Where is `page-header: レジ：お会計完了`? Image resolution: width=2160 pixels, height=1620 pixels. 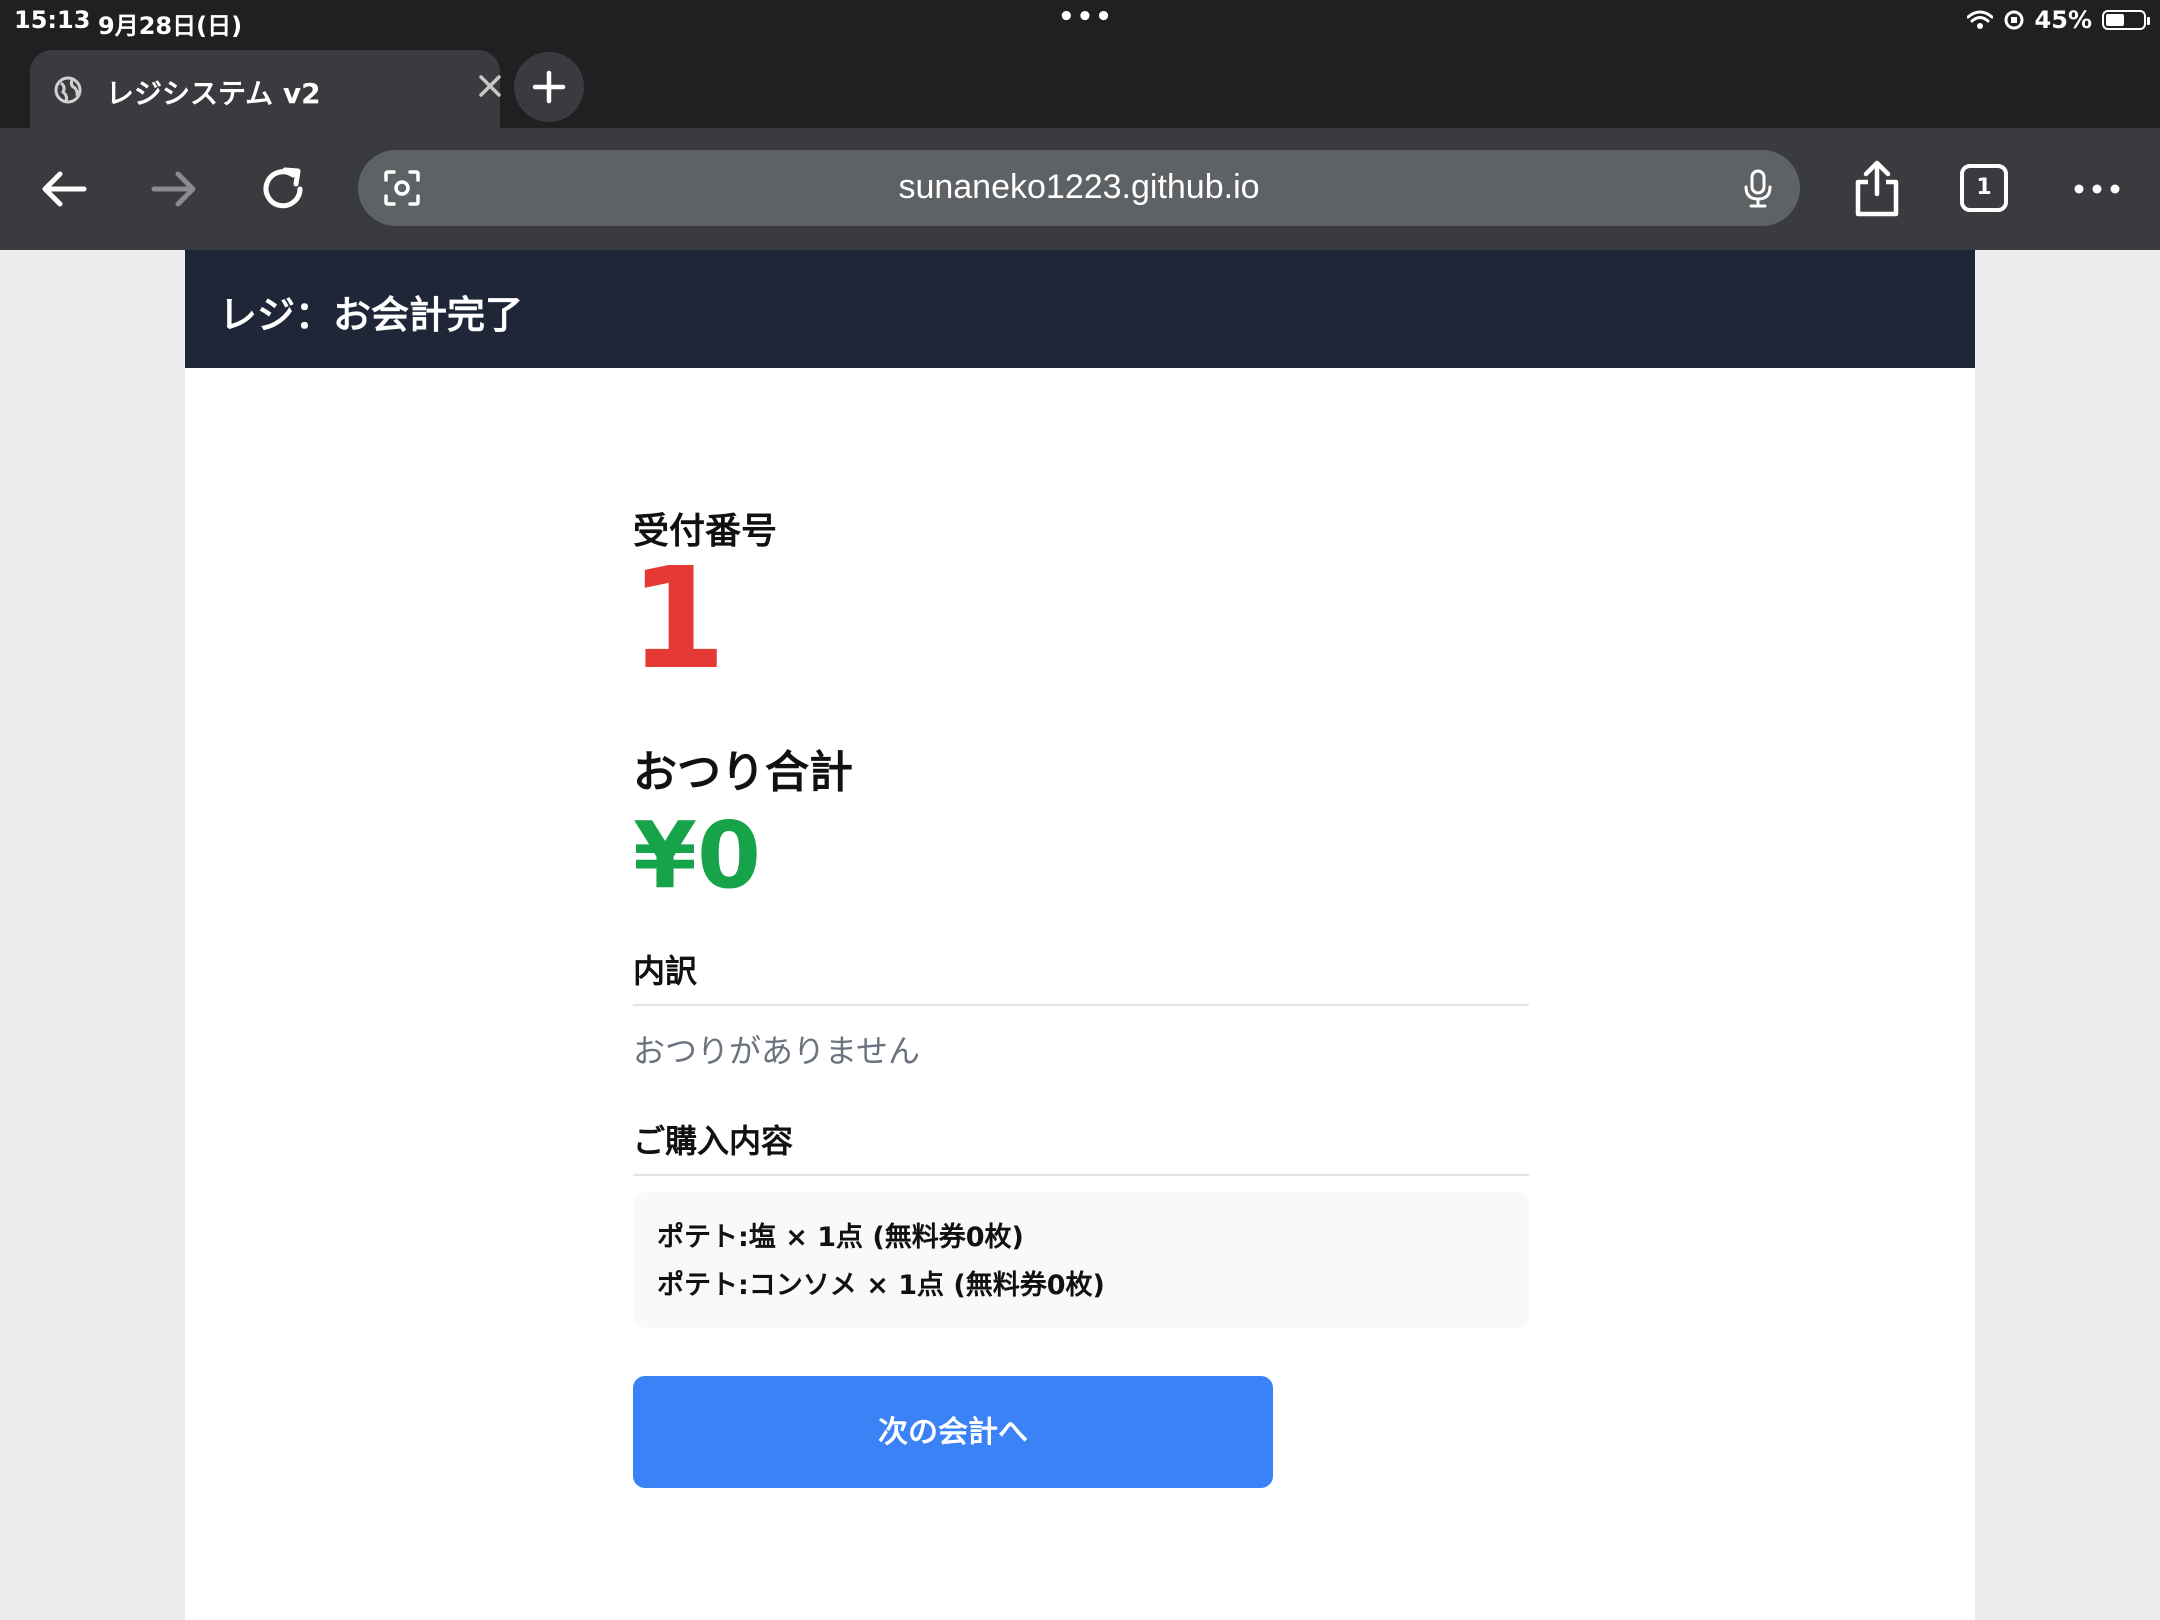
page-header: レジ：お会計完了 is located at coordinates (1080, 309).